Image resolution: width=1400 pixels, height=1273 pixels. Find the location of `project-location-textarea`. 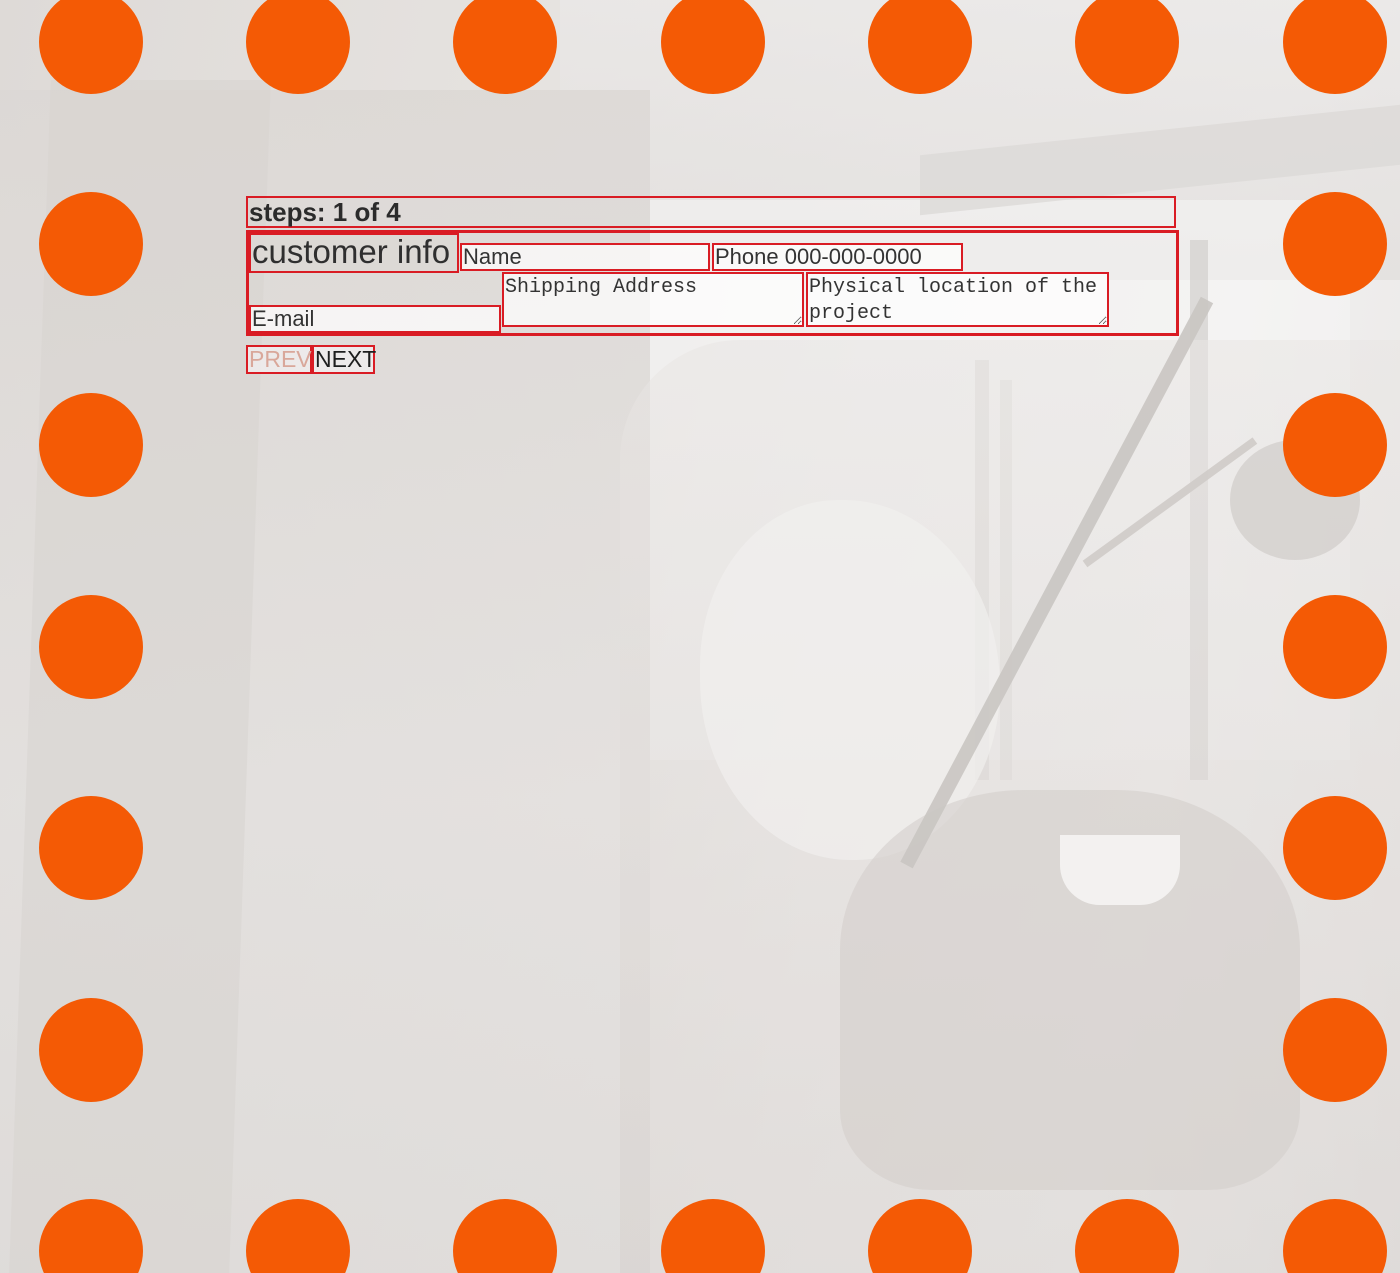

project-location-textarea is located at coordinates (957, 299).